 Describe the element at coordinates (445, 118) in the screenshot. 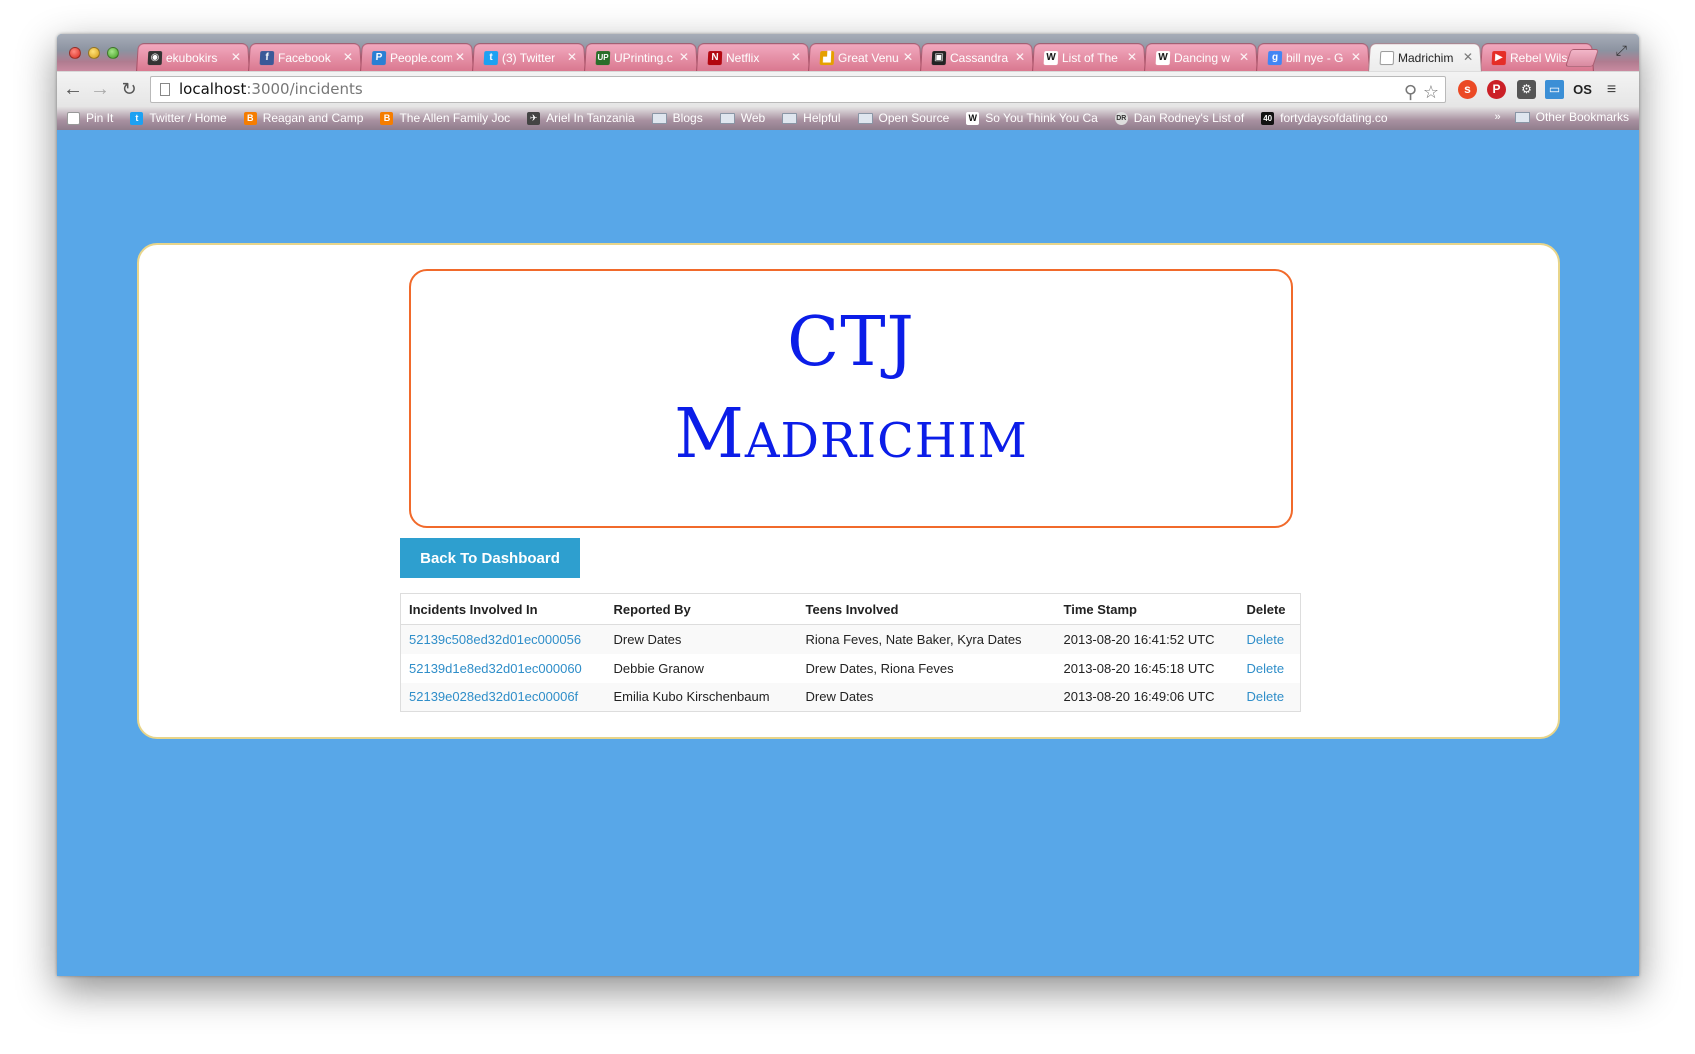

I see `bookmark-allen-family: B The Allen Family Joc` at that location.